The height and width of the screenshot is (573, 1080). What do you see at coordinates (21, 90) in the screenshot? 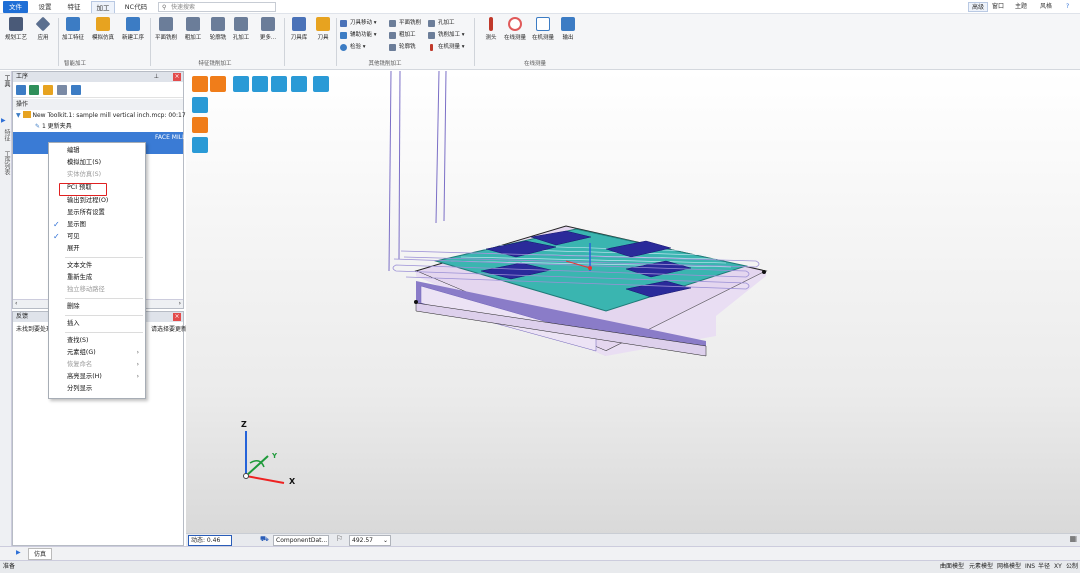
I see `refresh-icon` at bounding box center [21, 90].